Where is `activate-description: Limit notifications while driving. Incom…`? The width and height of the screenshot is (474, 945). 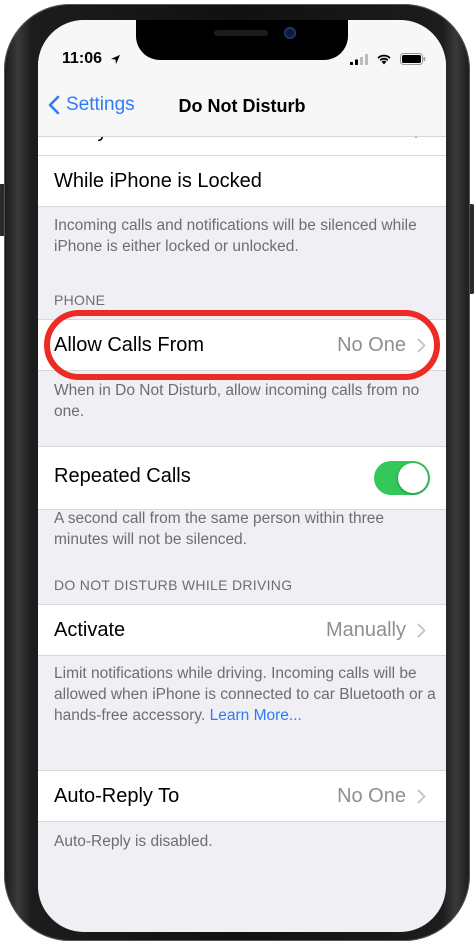
activate-description: Limit notifications while driving. Incom… is located at coordinates (245, 694).